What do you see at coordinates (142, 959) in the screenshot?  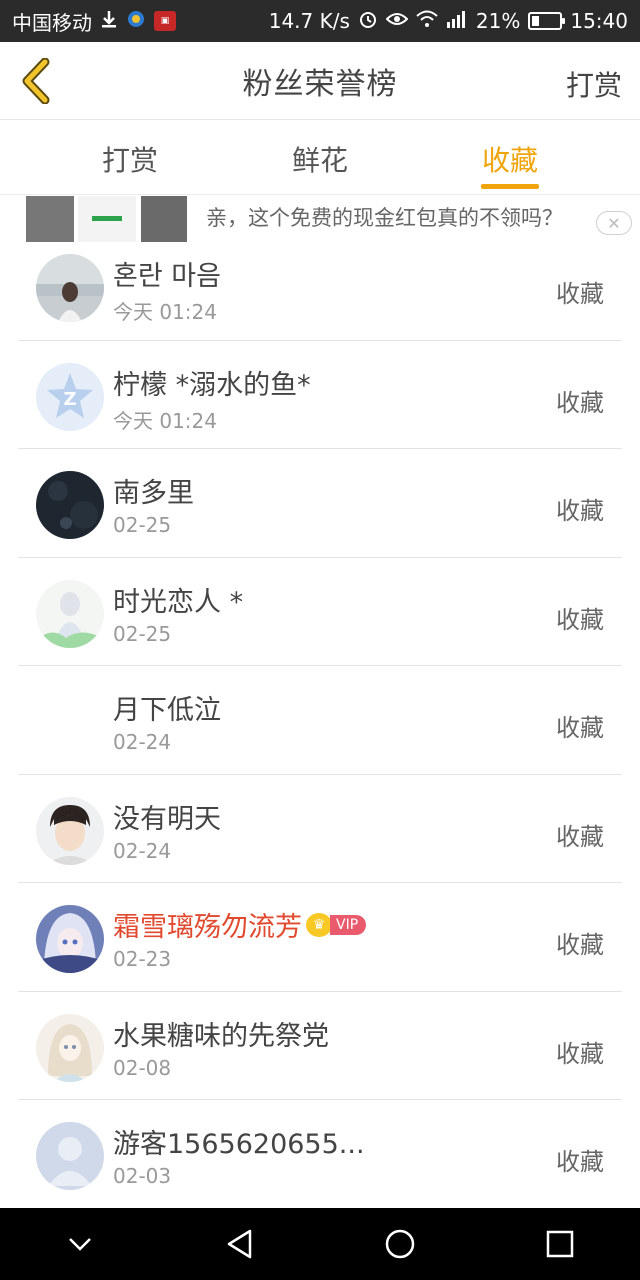 I see `timestamp: 02-23` at bounding box center [142, 959].